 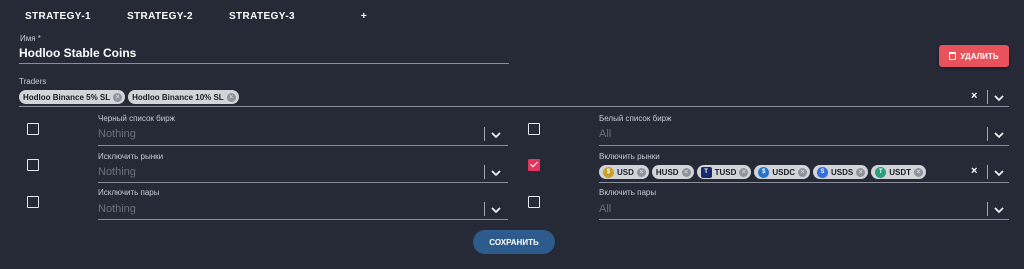 I want to click on market-chip-label: USDS, so click(x=842, y=172).